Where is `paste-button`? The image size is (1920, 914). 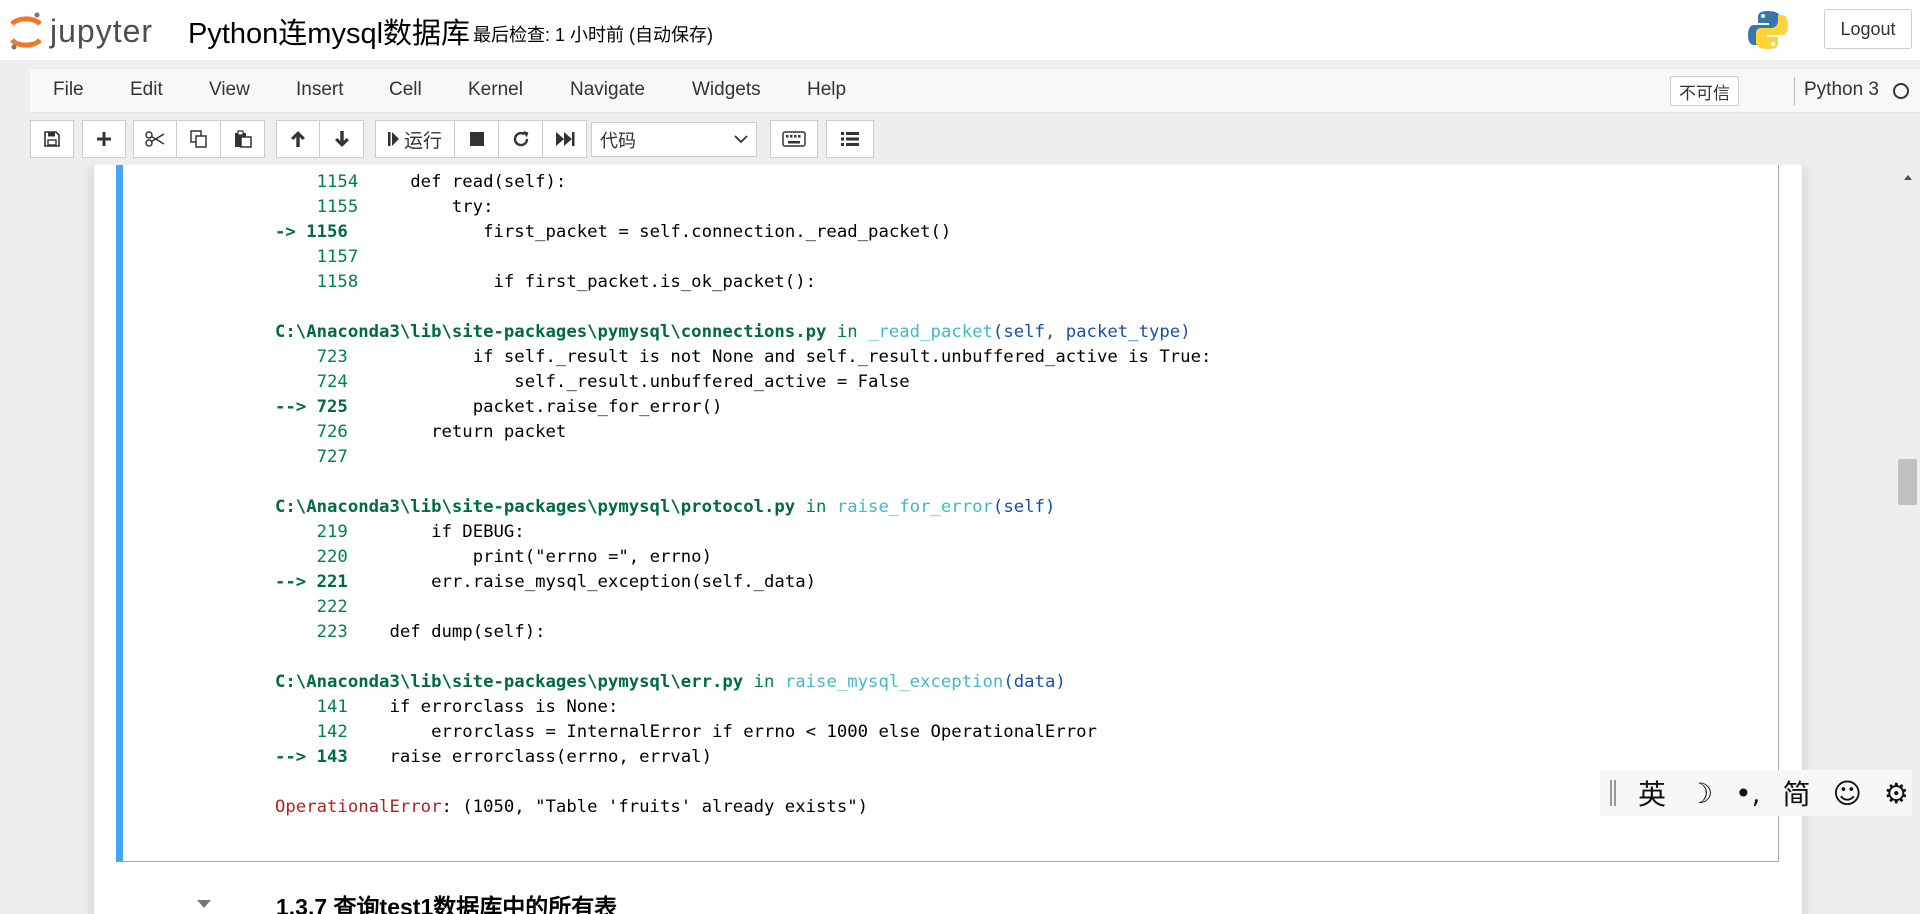 paste-button is located at coordinates (243, 139).